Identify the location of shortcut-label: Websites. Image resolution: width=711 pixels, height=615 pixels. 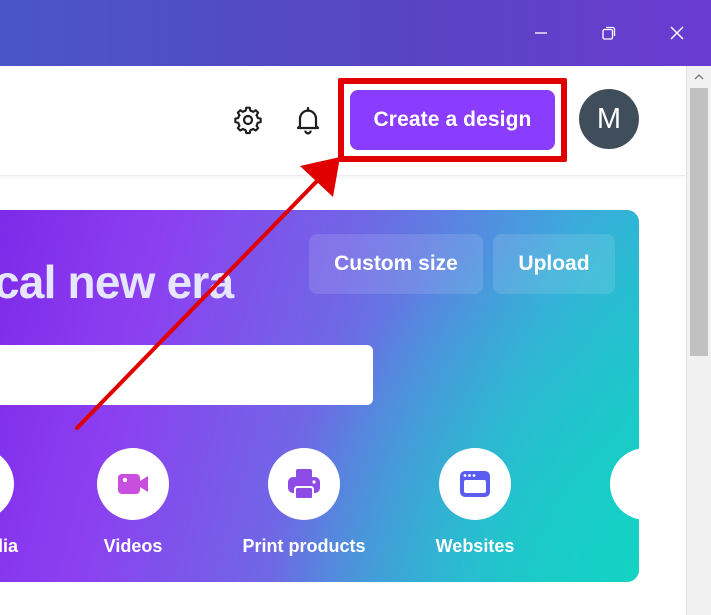
(475, 546).